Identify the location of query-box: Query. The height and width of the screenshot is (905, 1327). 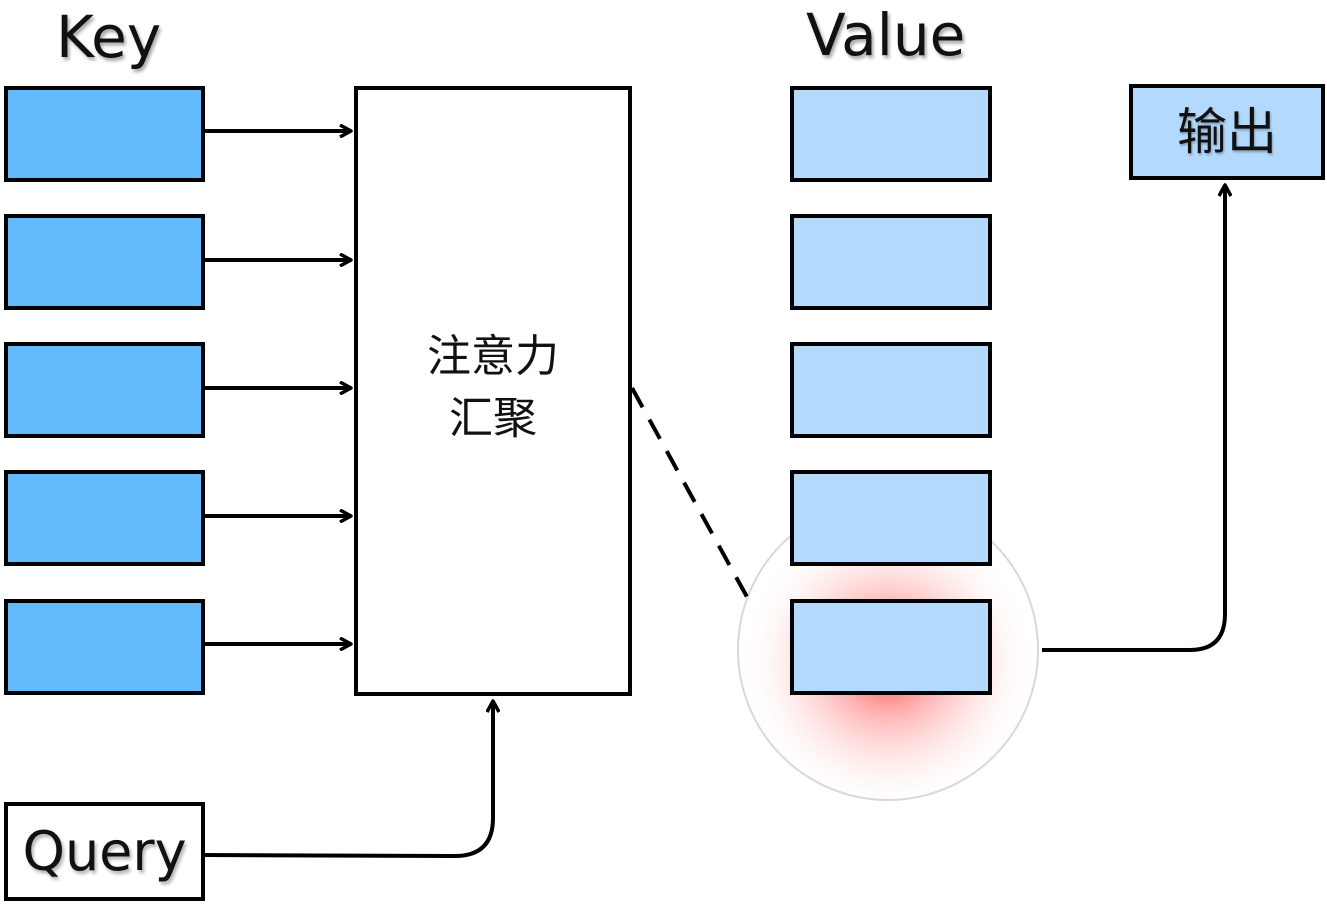
(104, 851).